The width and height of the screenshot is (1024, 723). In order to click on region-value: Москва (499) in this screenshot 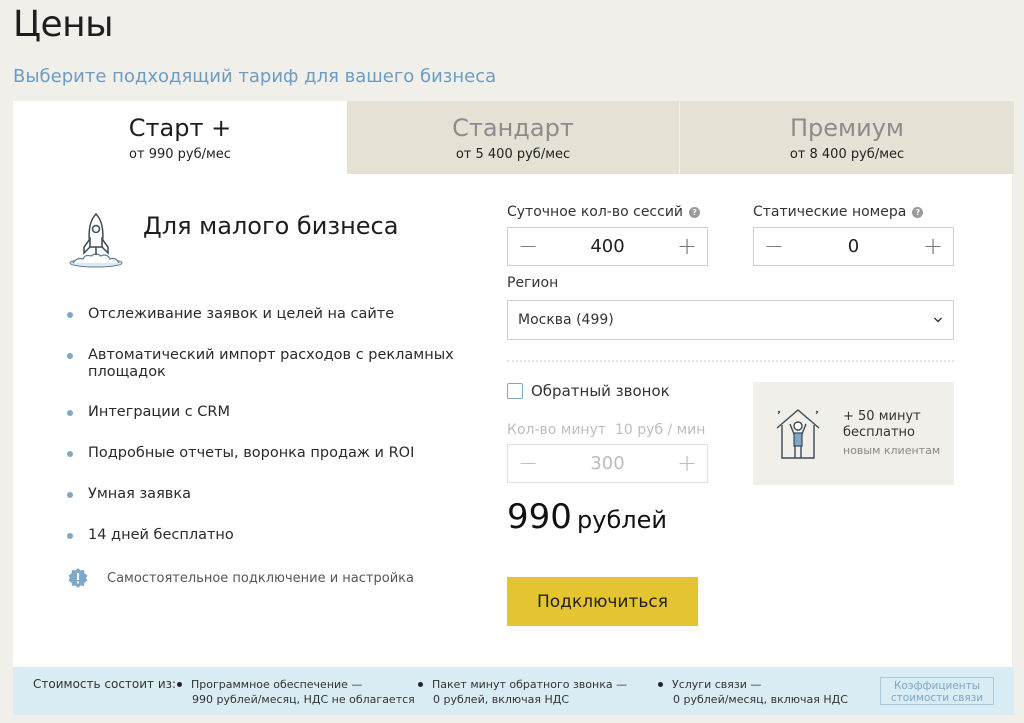, I will do `click(566, 320)`.